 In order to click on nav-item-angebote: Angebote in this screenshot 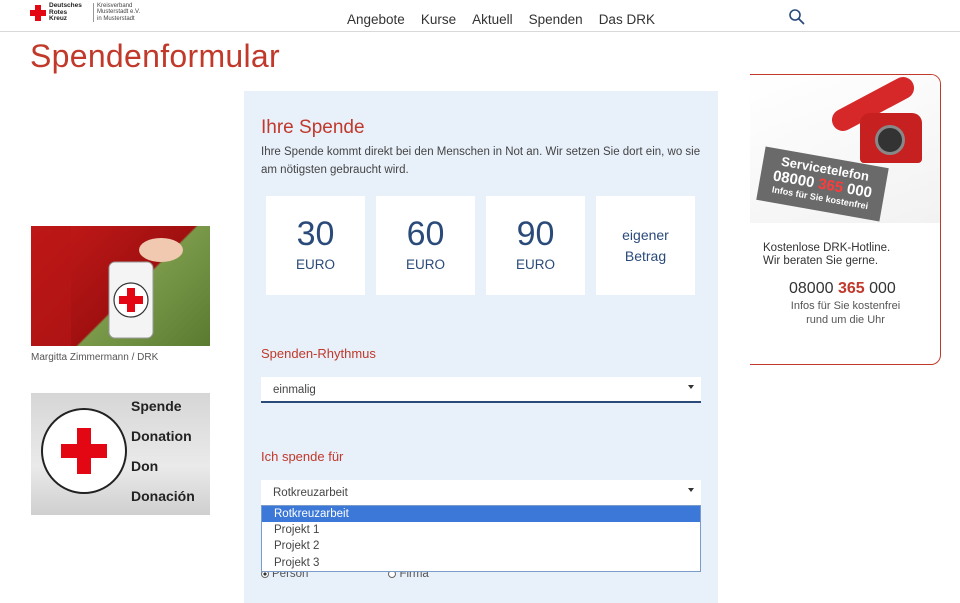, I will do `click(376, 19)`.